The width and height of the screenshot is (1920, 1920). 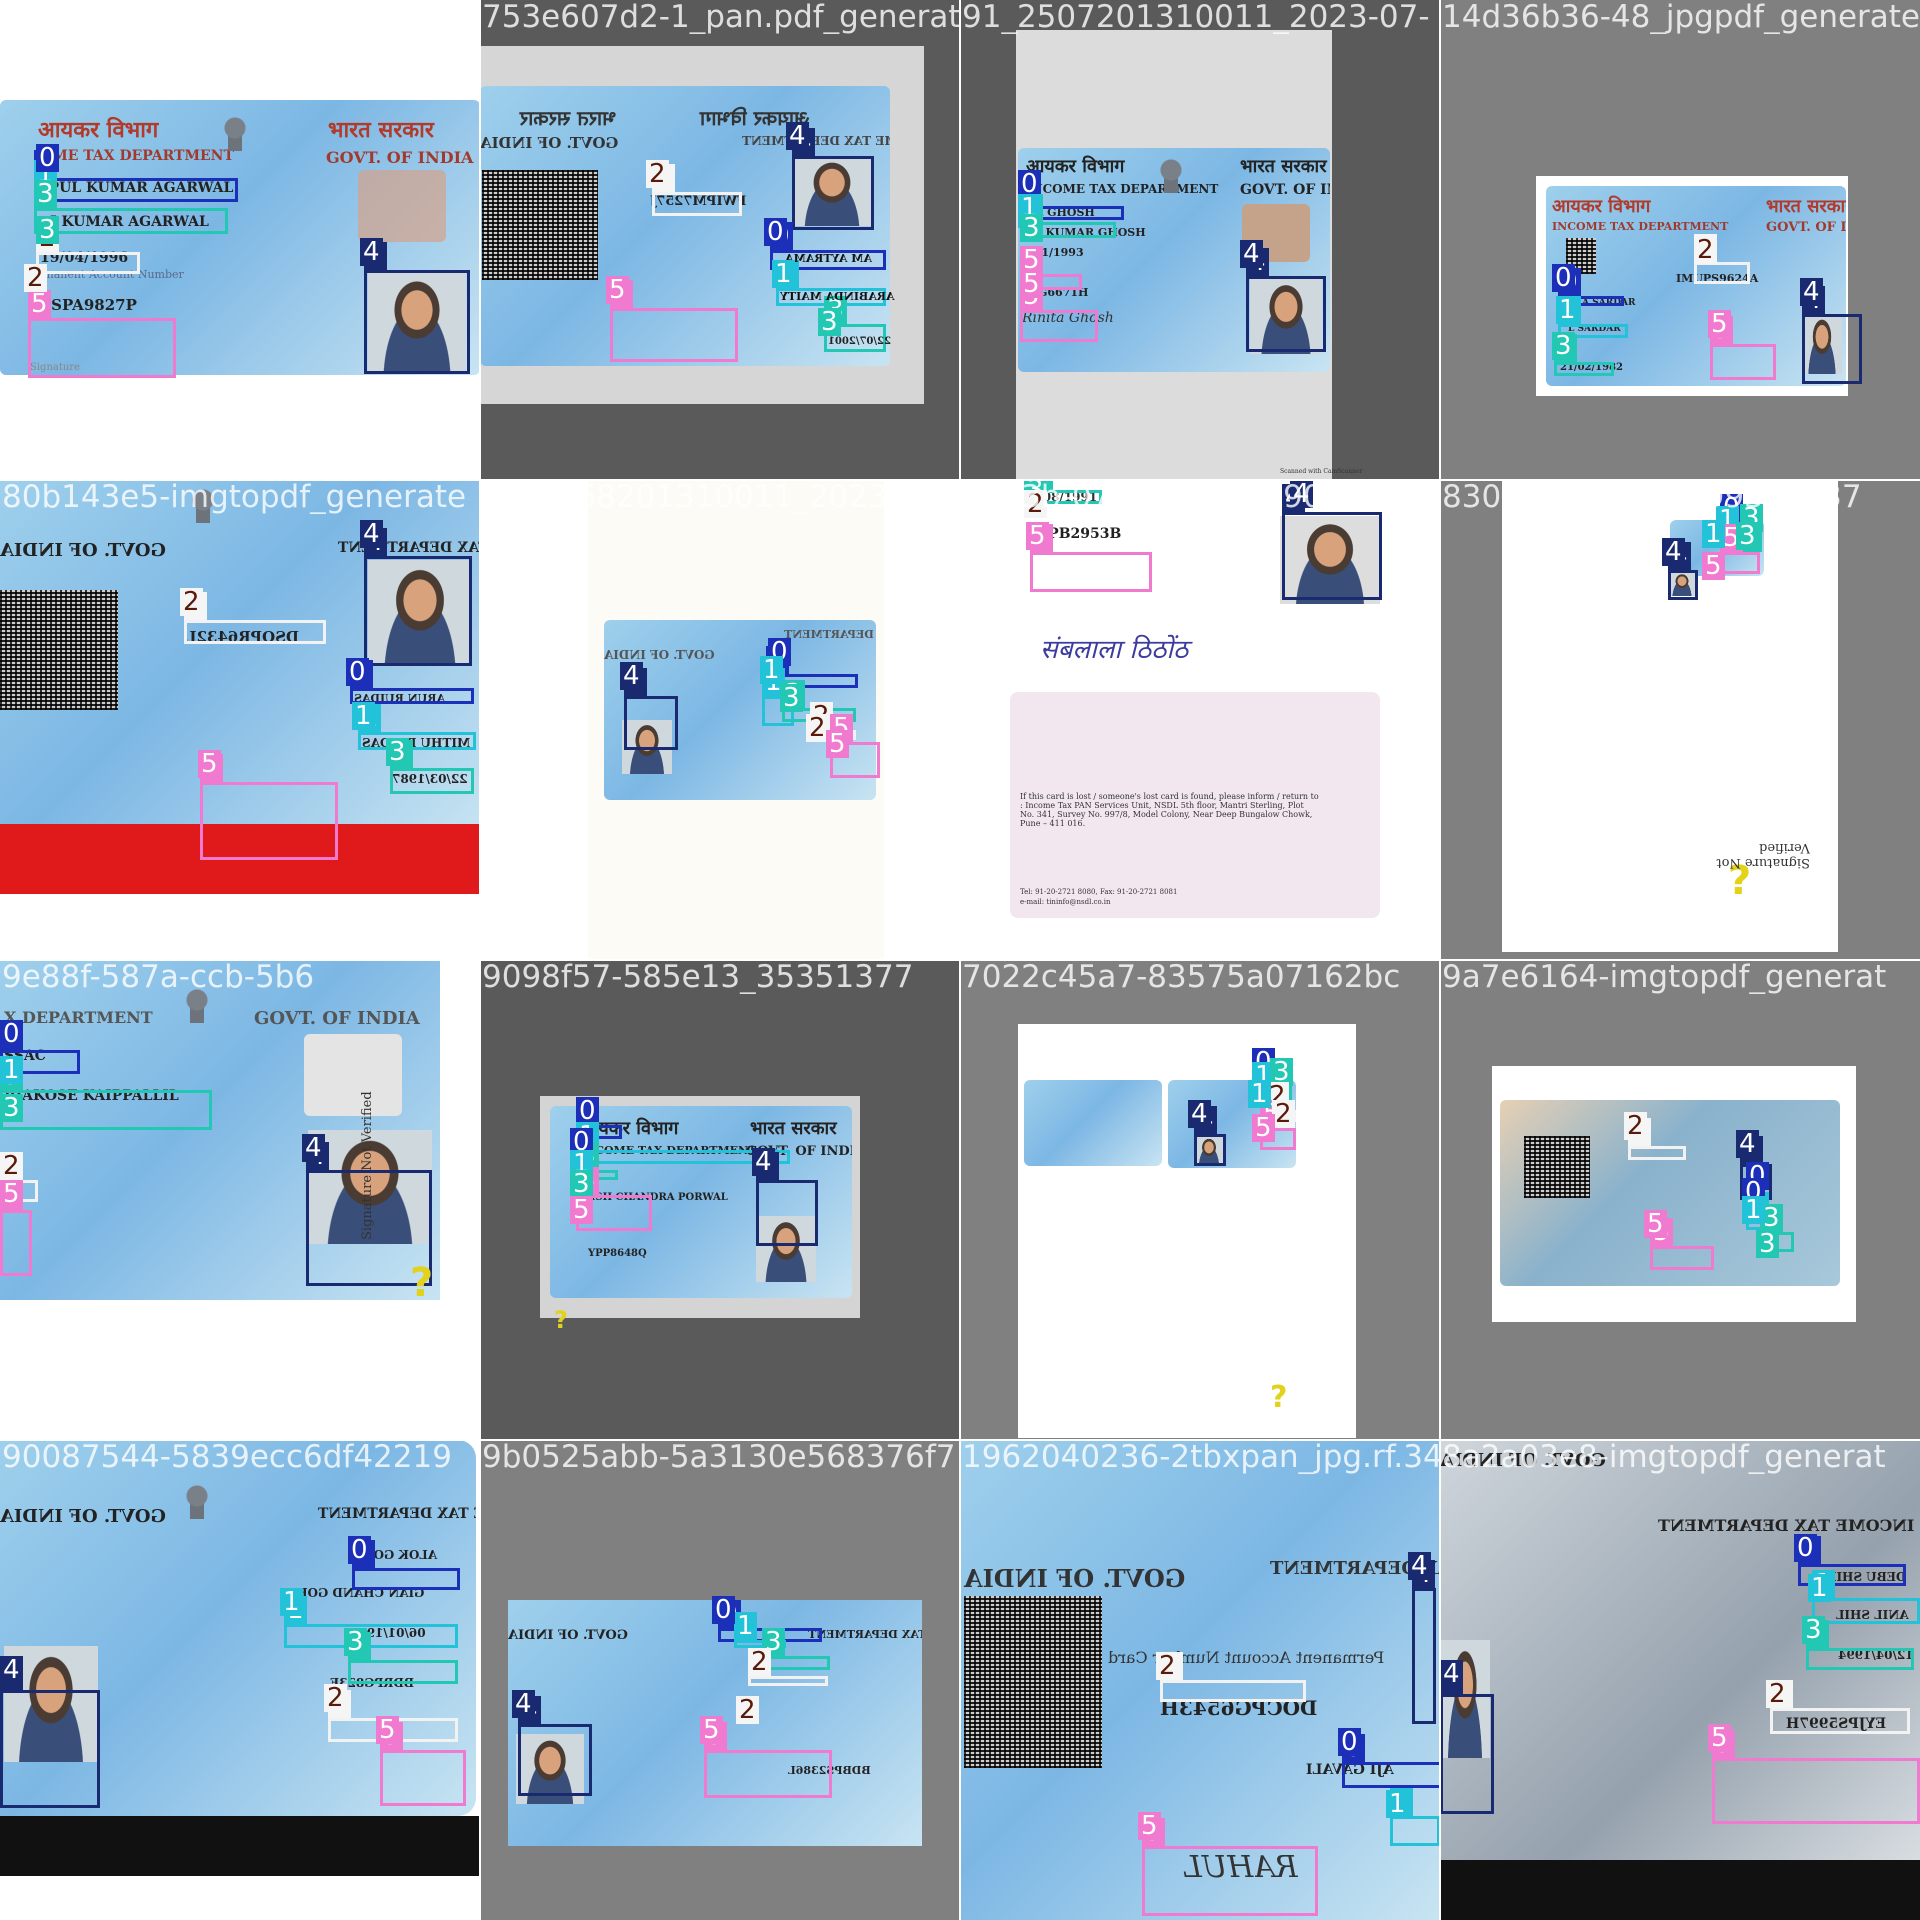 I want to click on card-text: ARABINDA MAITY, so click(x=837, y=296).